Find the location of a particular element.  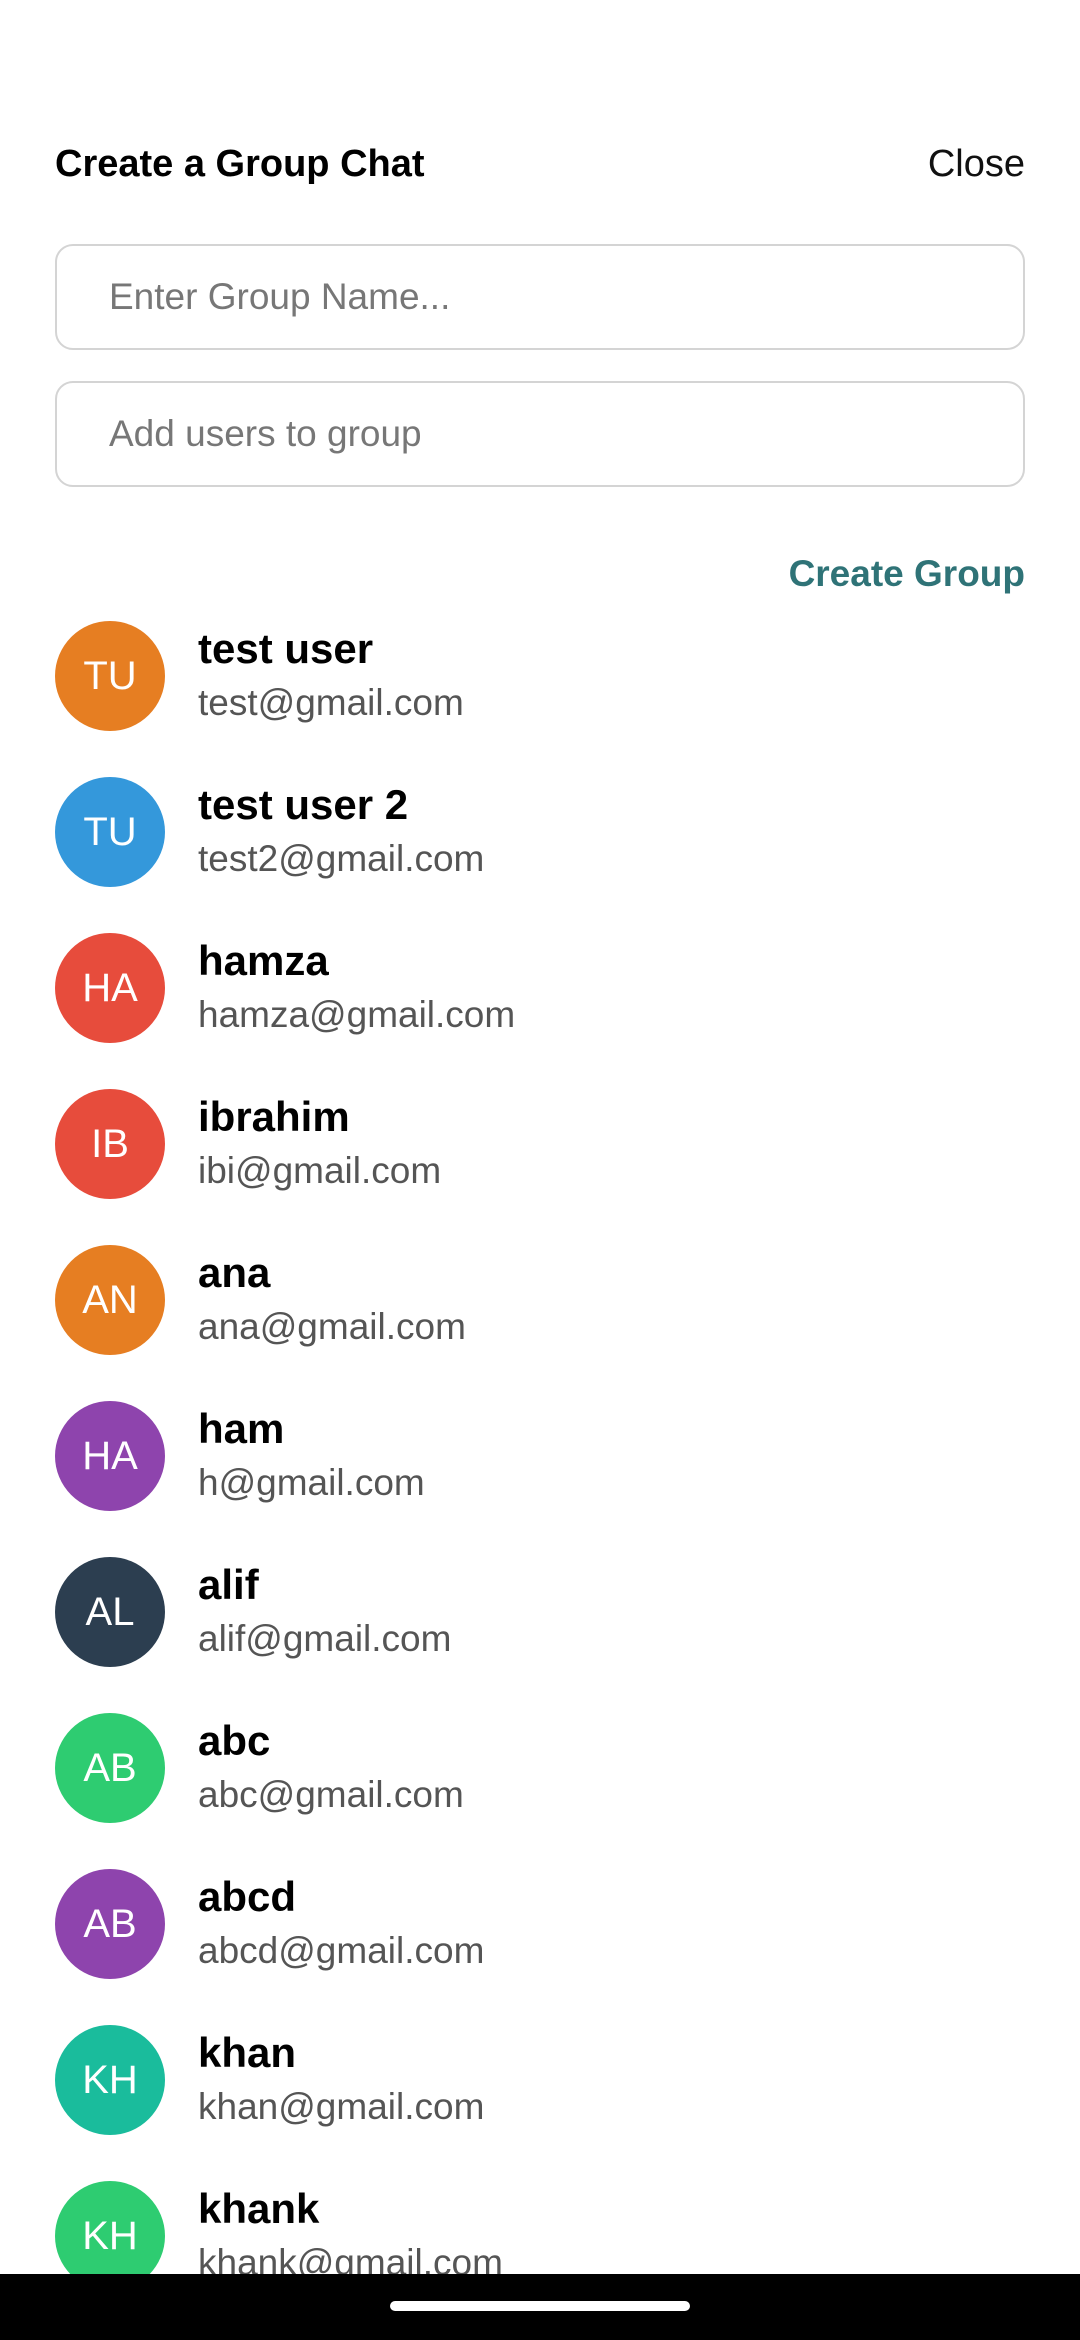

system-navigation-bar is located at coordinates (540, 2307).